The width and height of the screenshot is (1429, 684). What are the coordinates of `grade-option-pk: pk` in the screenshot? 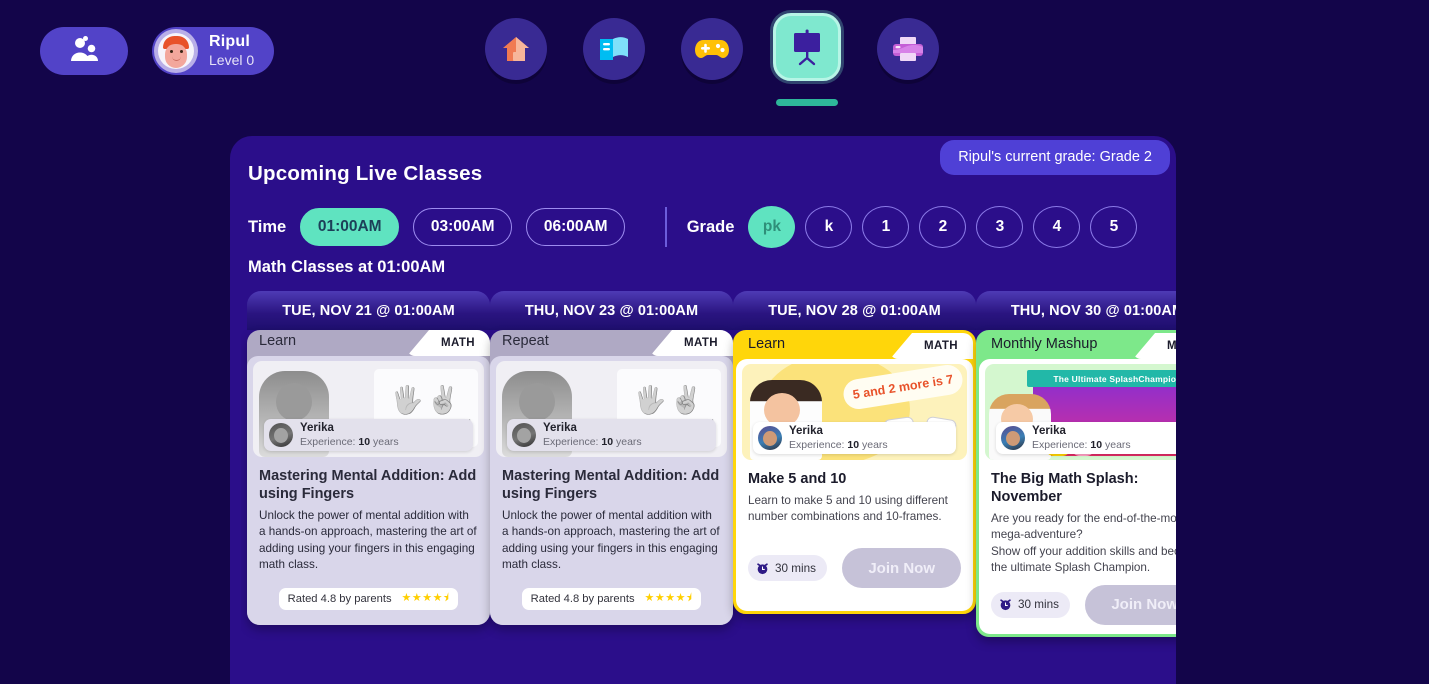 It's located at (772, 227).